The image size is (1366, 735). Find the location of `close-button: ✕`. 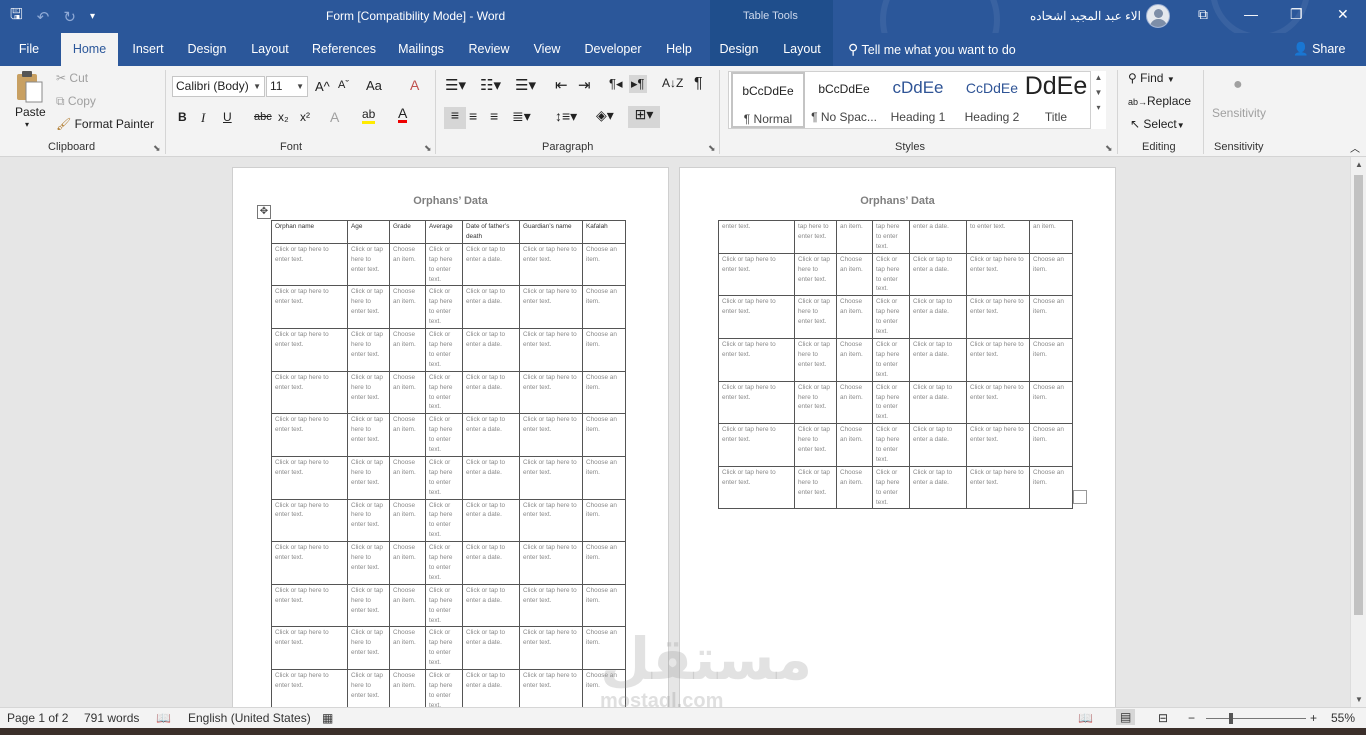

close-button: ✕ is located at coordinates (1343, 14).